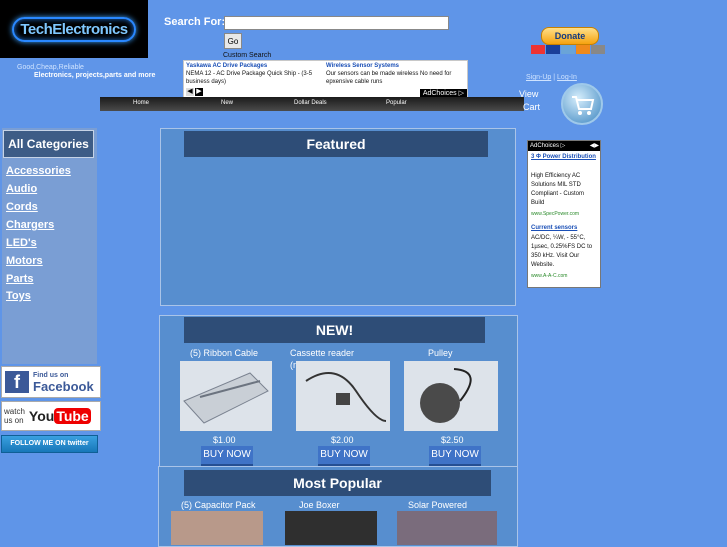 The width and height of the screenshot is (727, 547). What do you see at coordinates (553, 49) in the screenshot?
I see `visa-icon` at bounding box center [553, 49].